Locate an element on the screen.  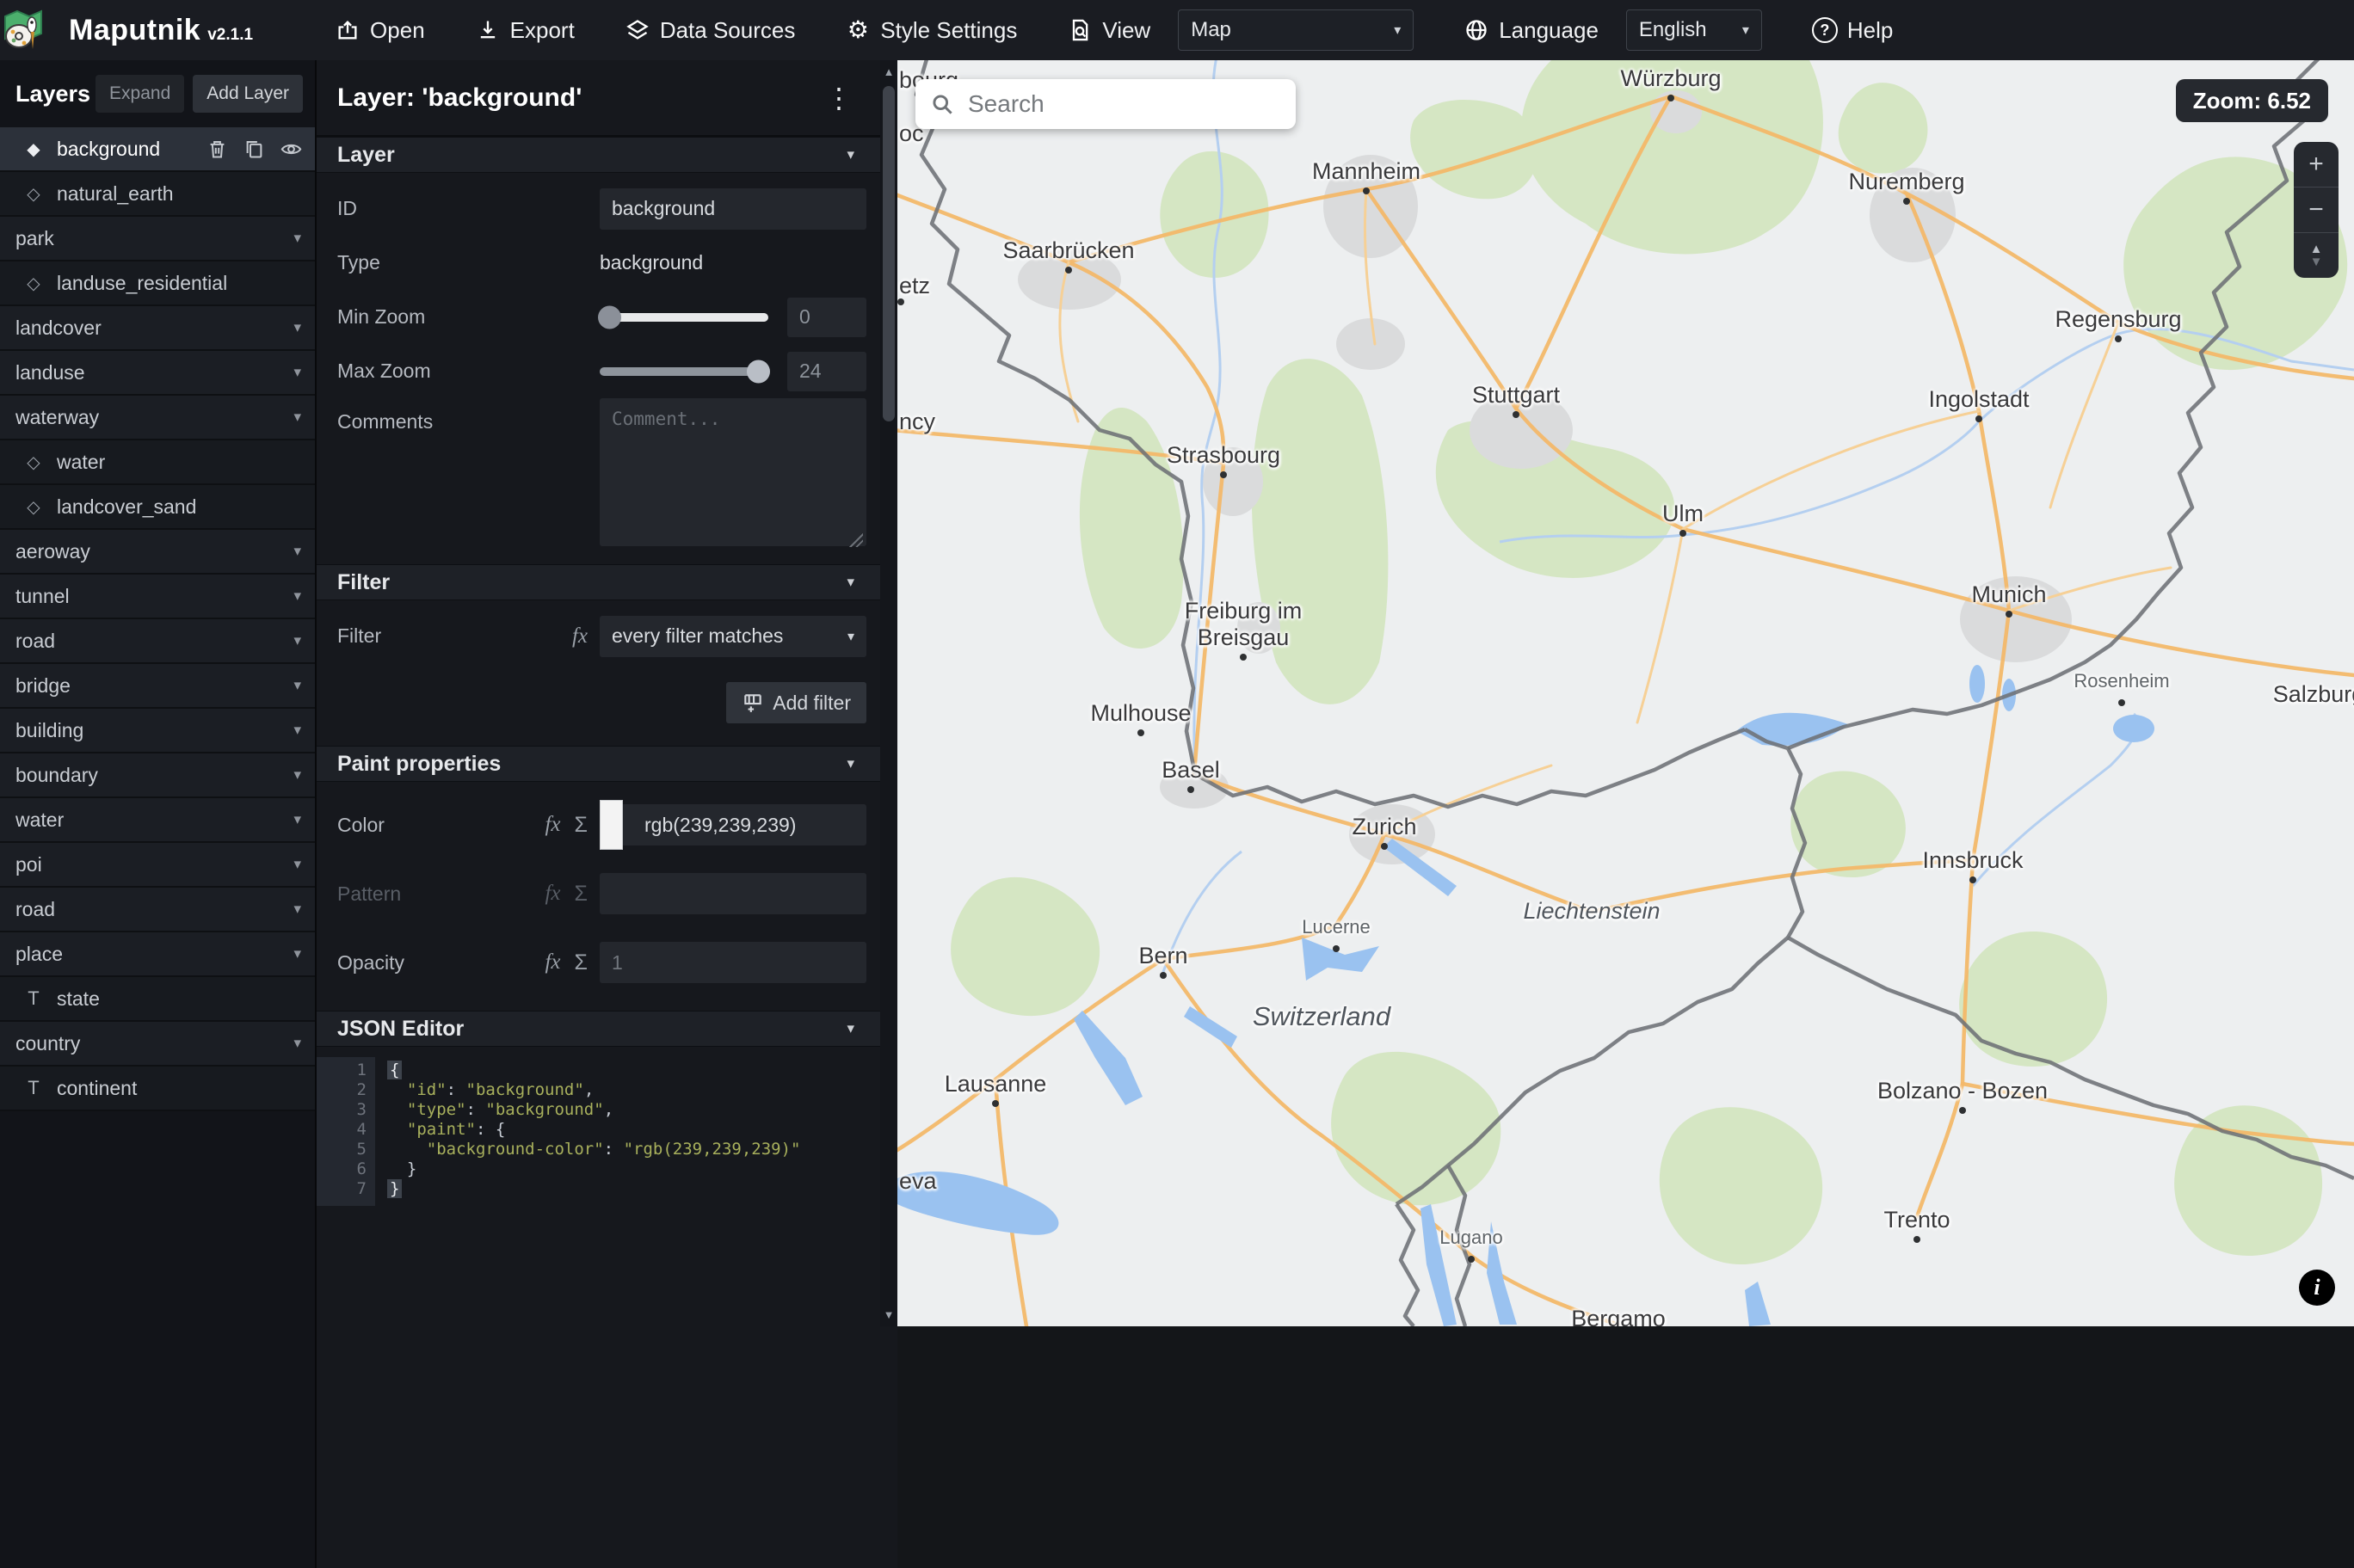
eye-icon is located at coordinates (291, 149).